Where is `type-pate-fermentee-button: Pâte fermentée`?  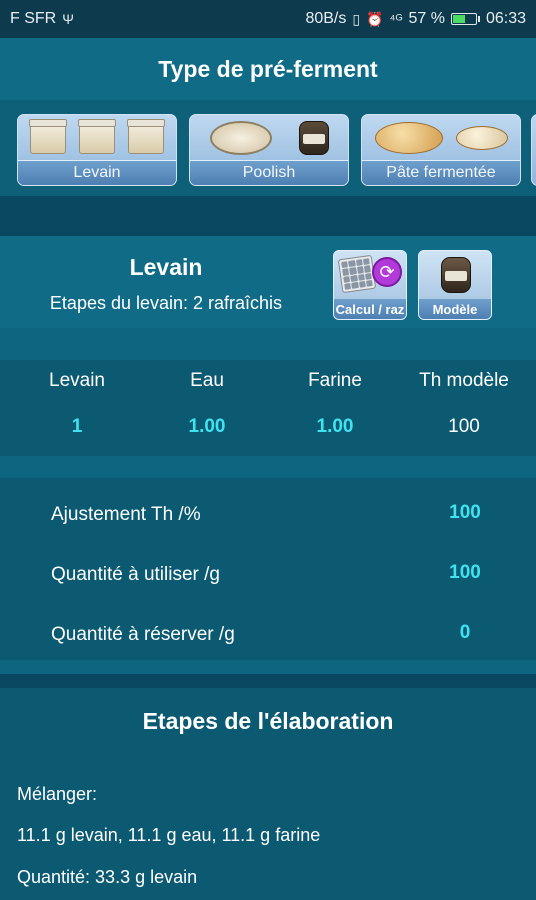
type-pate-fermentee-button: Pâte fermentée is located at coordinates (441, 150).